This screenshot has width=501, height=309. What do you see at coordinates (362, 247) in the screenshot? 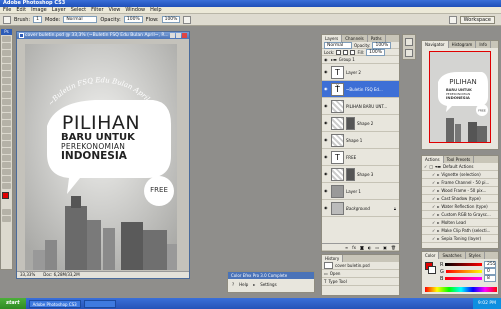
I see `add-mask-icon: ◙` at bounding box center [362, 247].